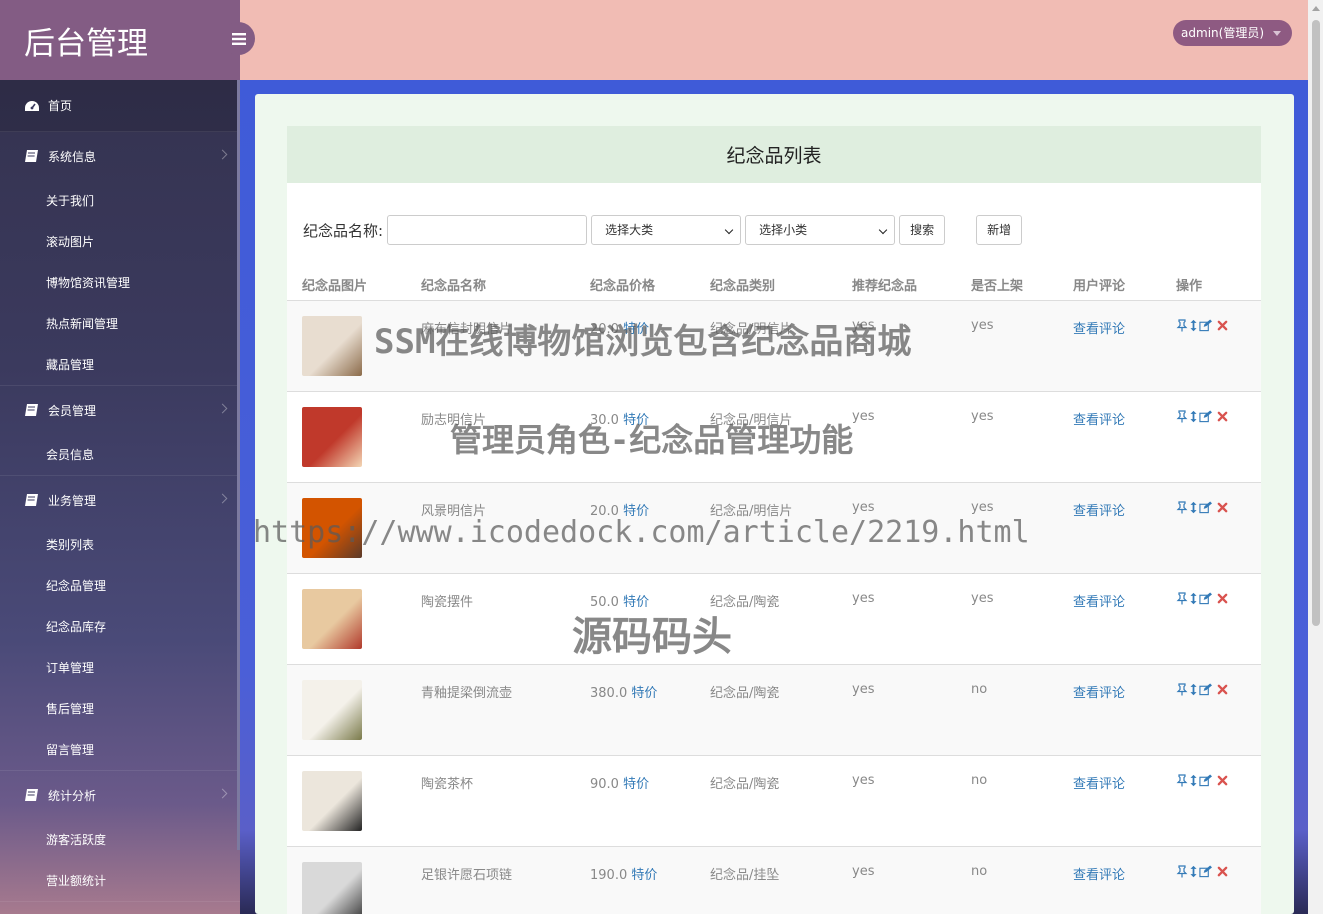  What do you see at coordinates (120, 106) in the screenshot?
I see `sidebar-item-home: 首页` at bounding box center [120, 106].